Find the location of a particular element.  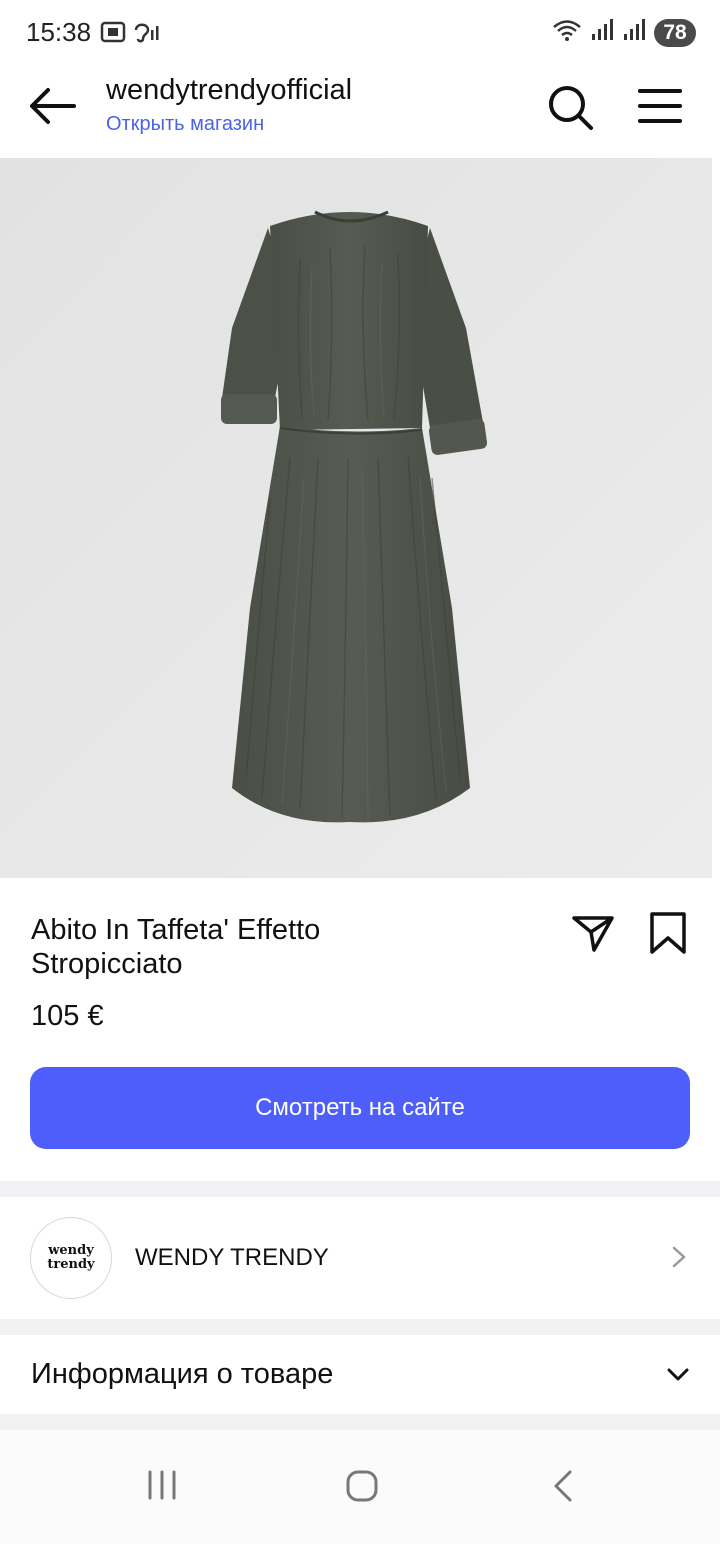

shop-logo-line2: trendy is located at coordinates (71, 1264).